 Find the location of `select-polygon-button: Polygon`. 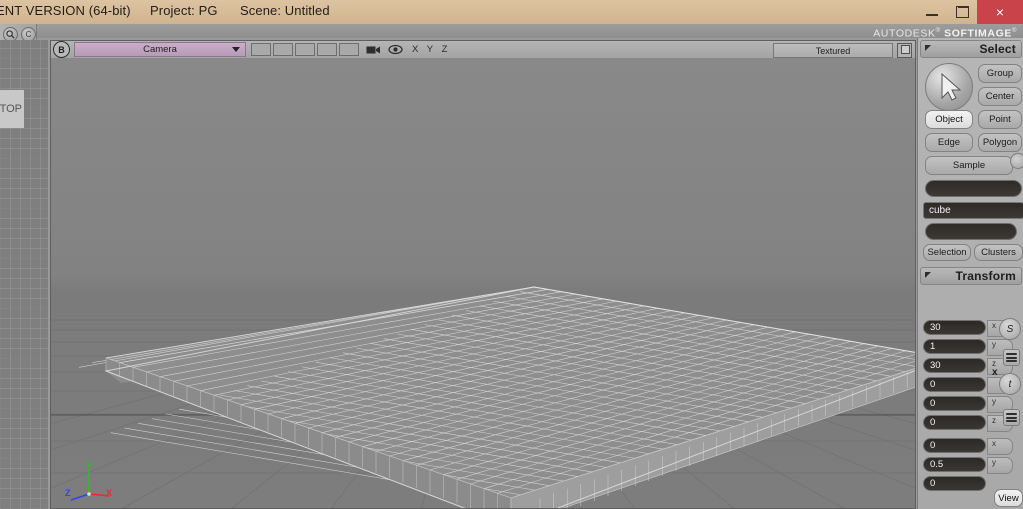

select-polygon-button: Polygon is located at coordinates (1000, 142).